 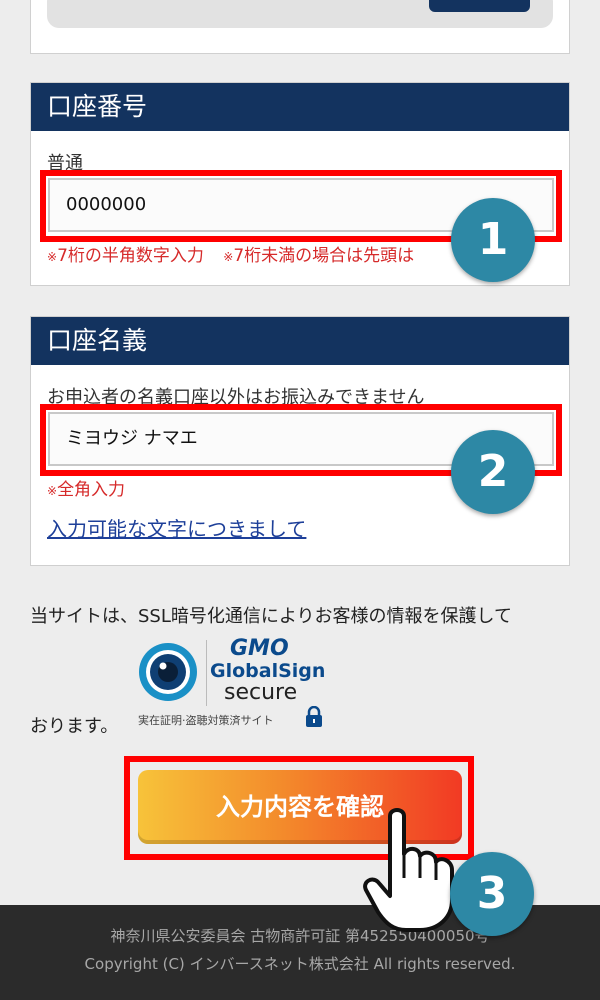 I want to click on gmo-text: GMO, so click(x=259, y=648).